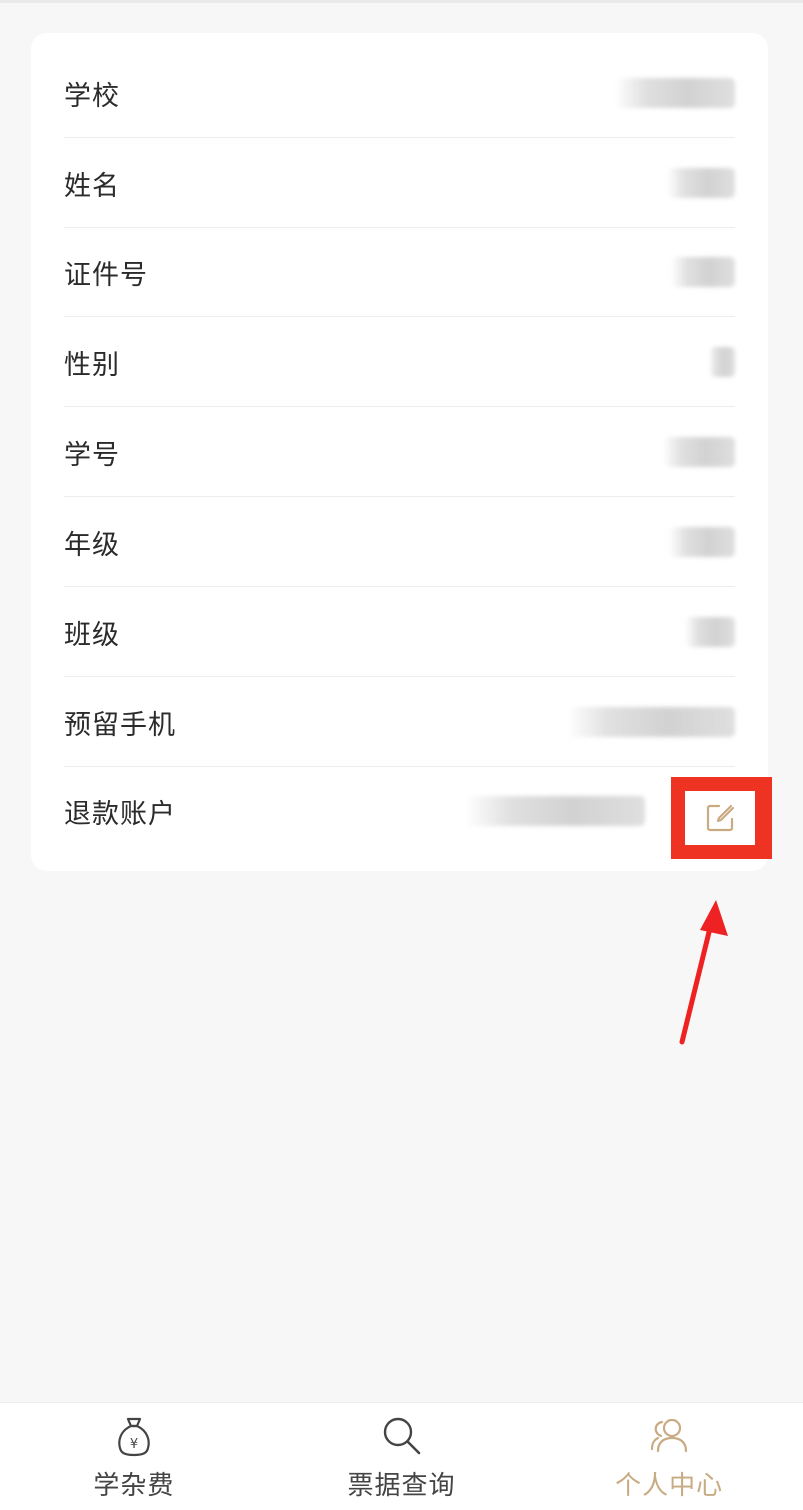 This screenshot has width=803, height=1510. Describe the element at coordinates (120, 814) in the screenshot. I see `row-label: 退款账户` at that location.